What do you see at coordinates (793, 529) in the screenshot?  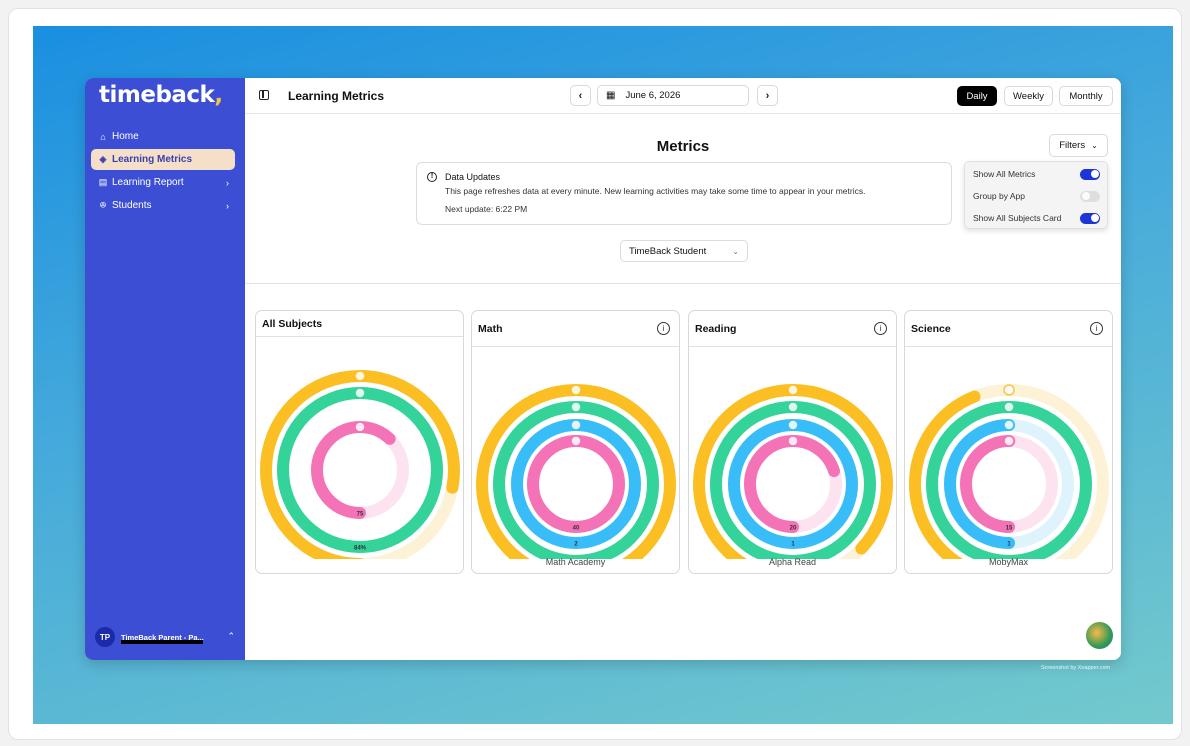 I see `ring-value-label: 20` at bounding box center [793, 529].